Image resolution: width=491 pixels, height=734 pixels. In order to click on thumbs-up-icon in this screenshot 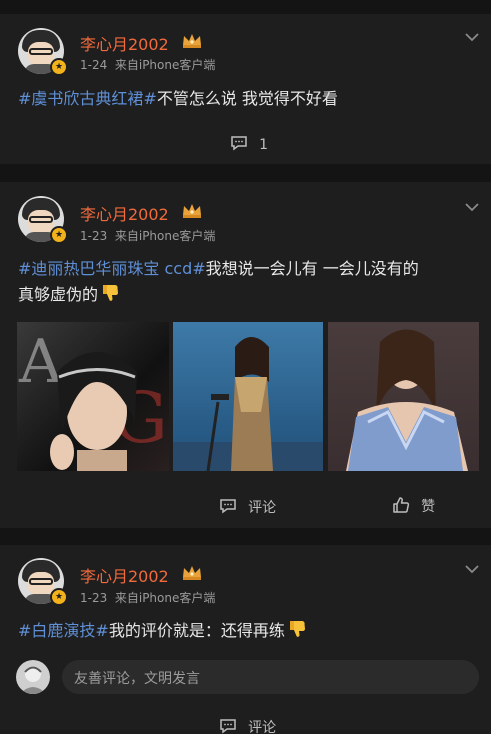, I will do `click(401, 505)`.